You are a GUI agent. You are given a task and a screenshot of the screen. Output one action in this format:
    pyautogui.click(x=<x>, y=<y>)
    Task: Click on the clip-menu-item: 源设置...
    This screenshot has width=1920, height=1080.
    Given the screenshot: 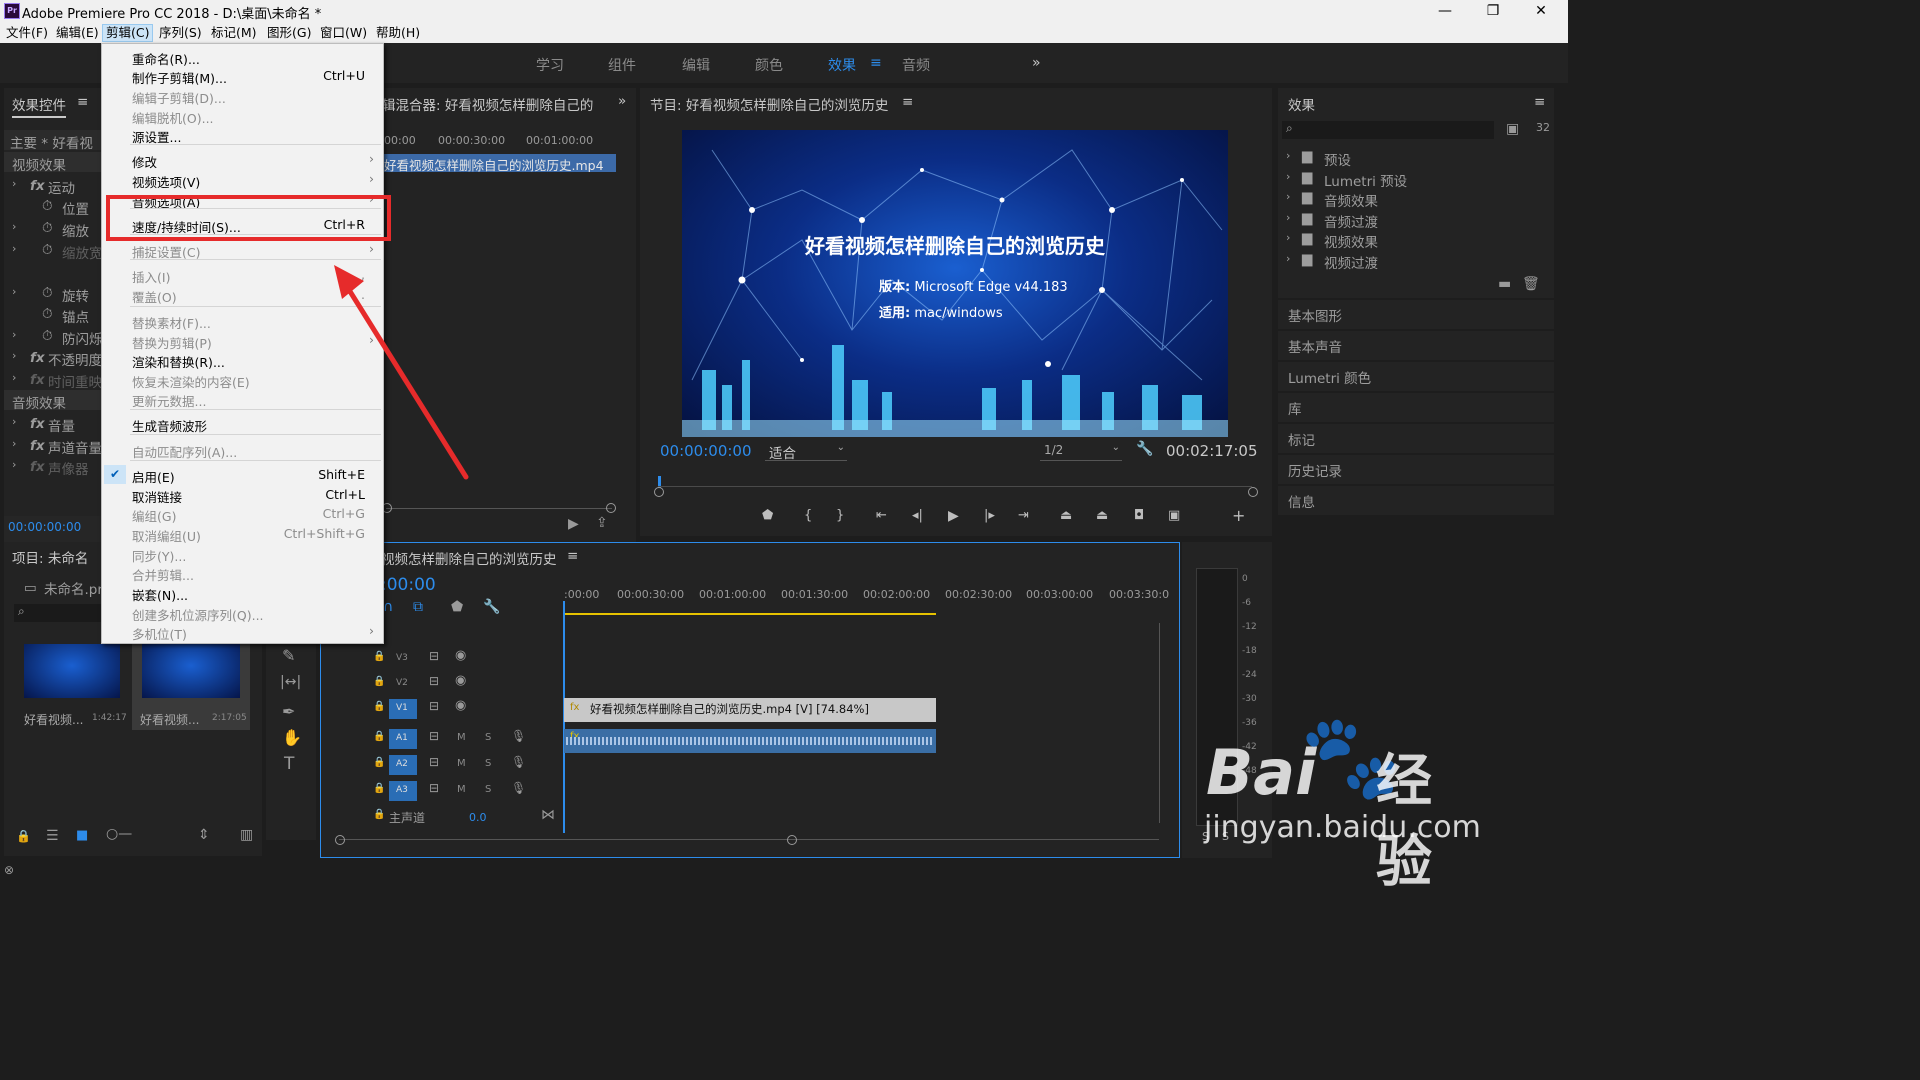 What is the action you would take?
    pyautogui.click(x=242, y=135)
    